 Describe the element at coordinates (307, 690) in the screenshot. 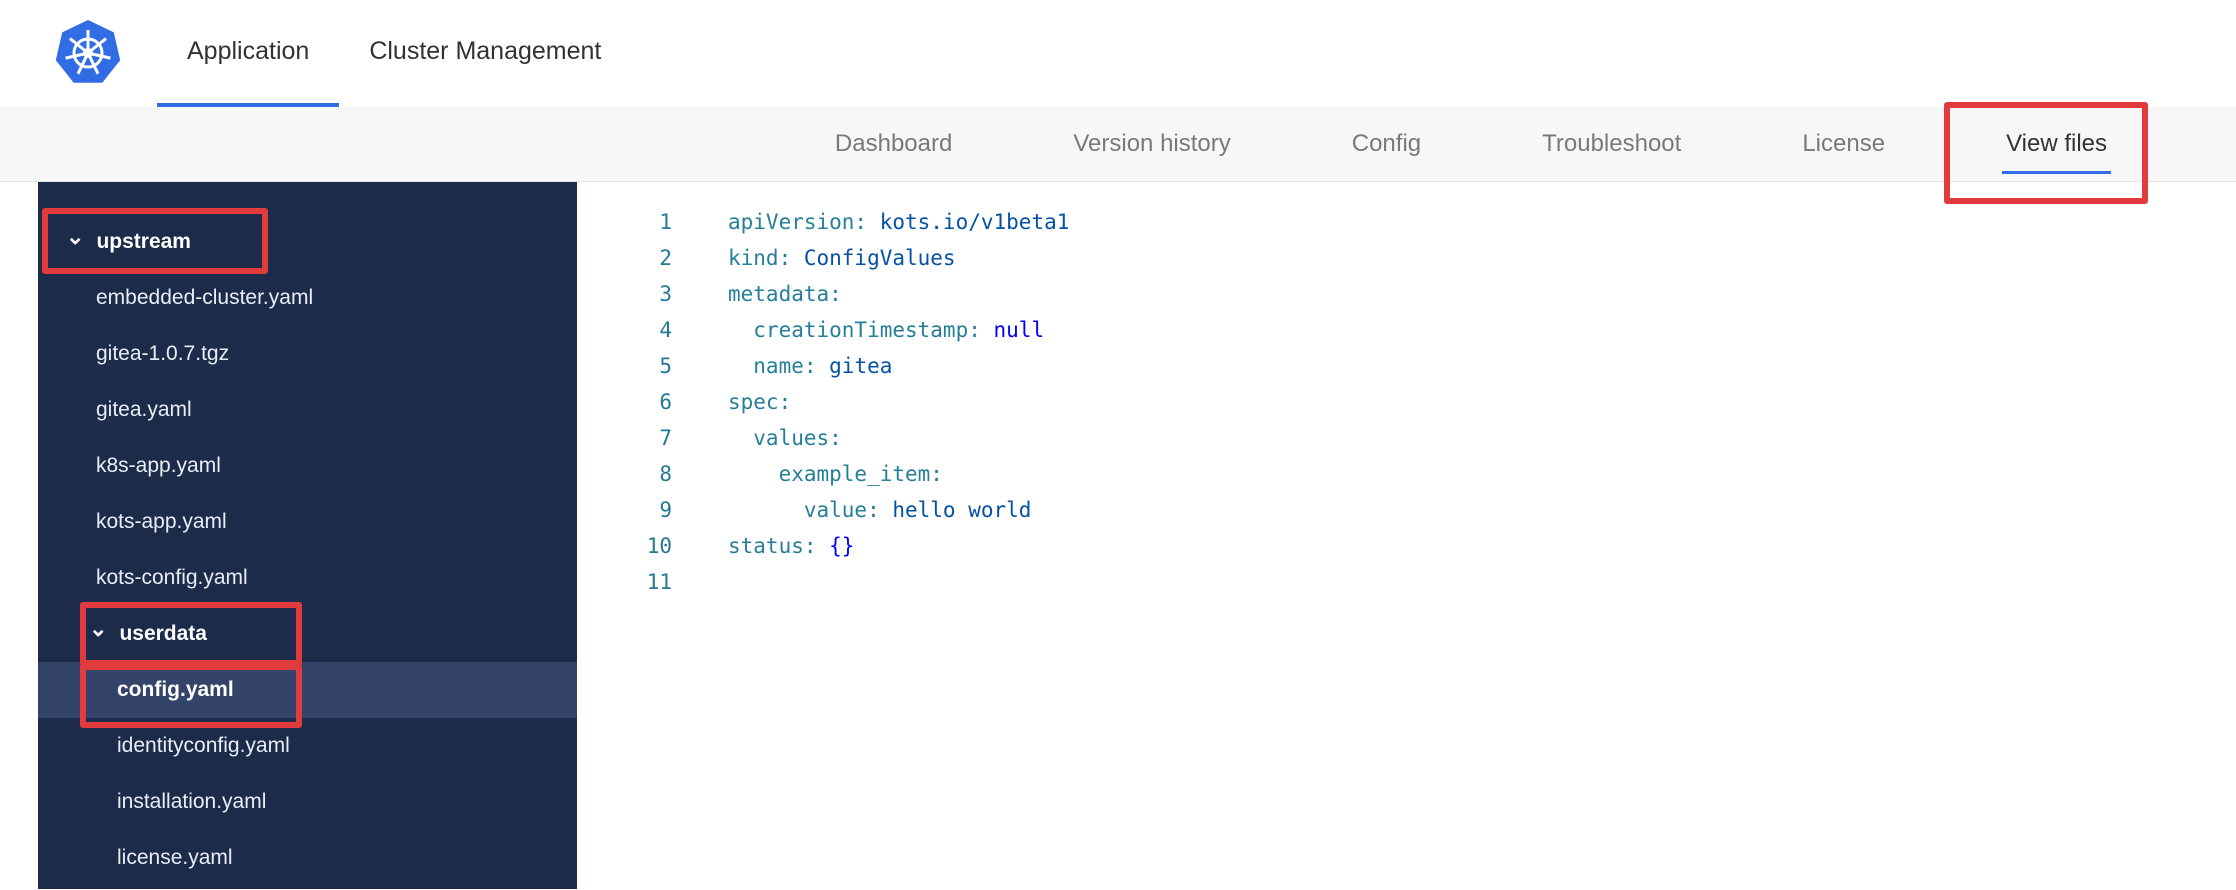

I see `tree-file-config-yaml-selected: config.yaml` at that location.